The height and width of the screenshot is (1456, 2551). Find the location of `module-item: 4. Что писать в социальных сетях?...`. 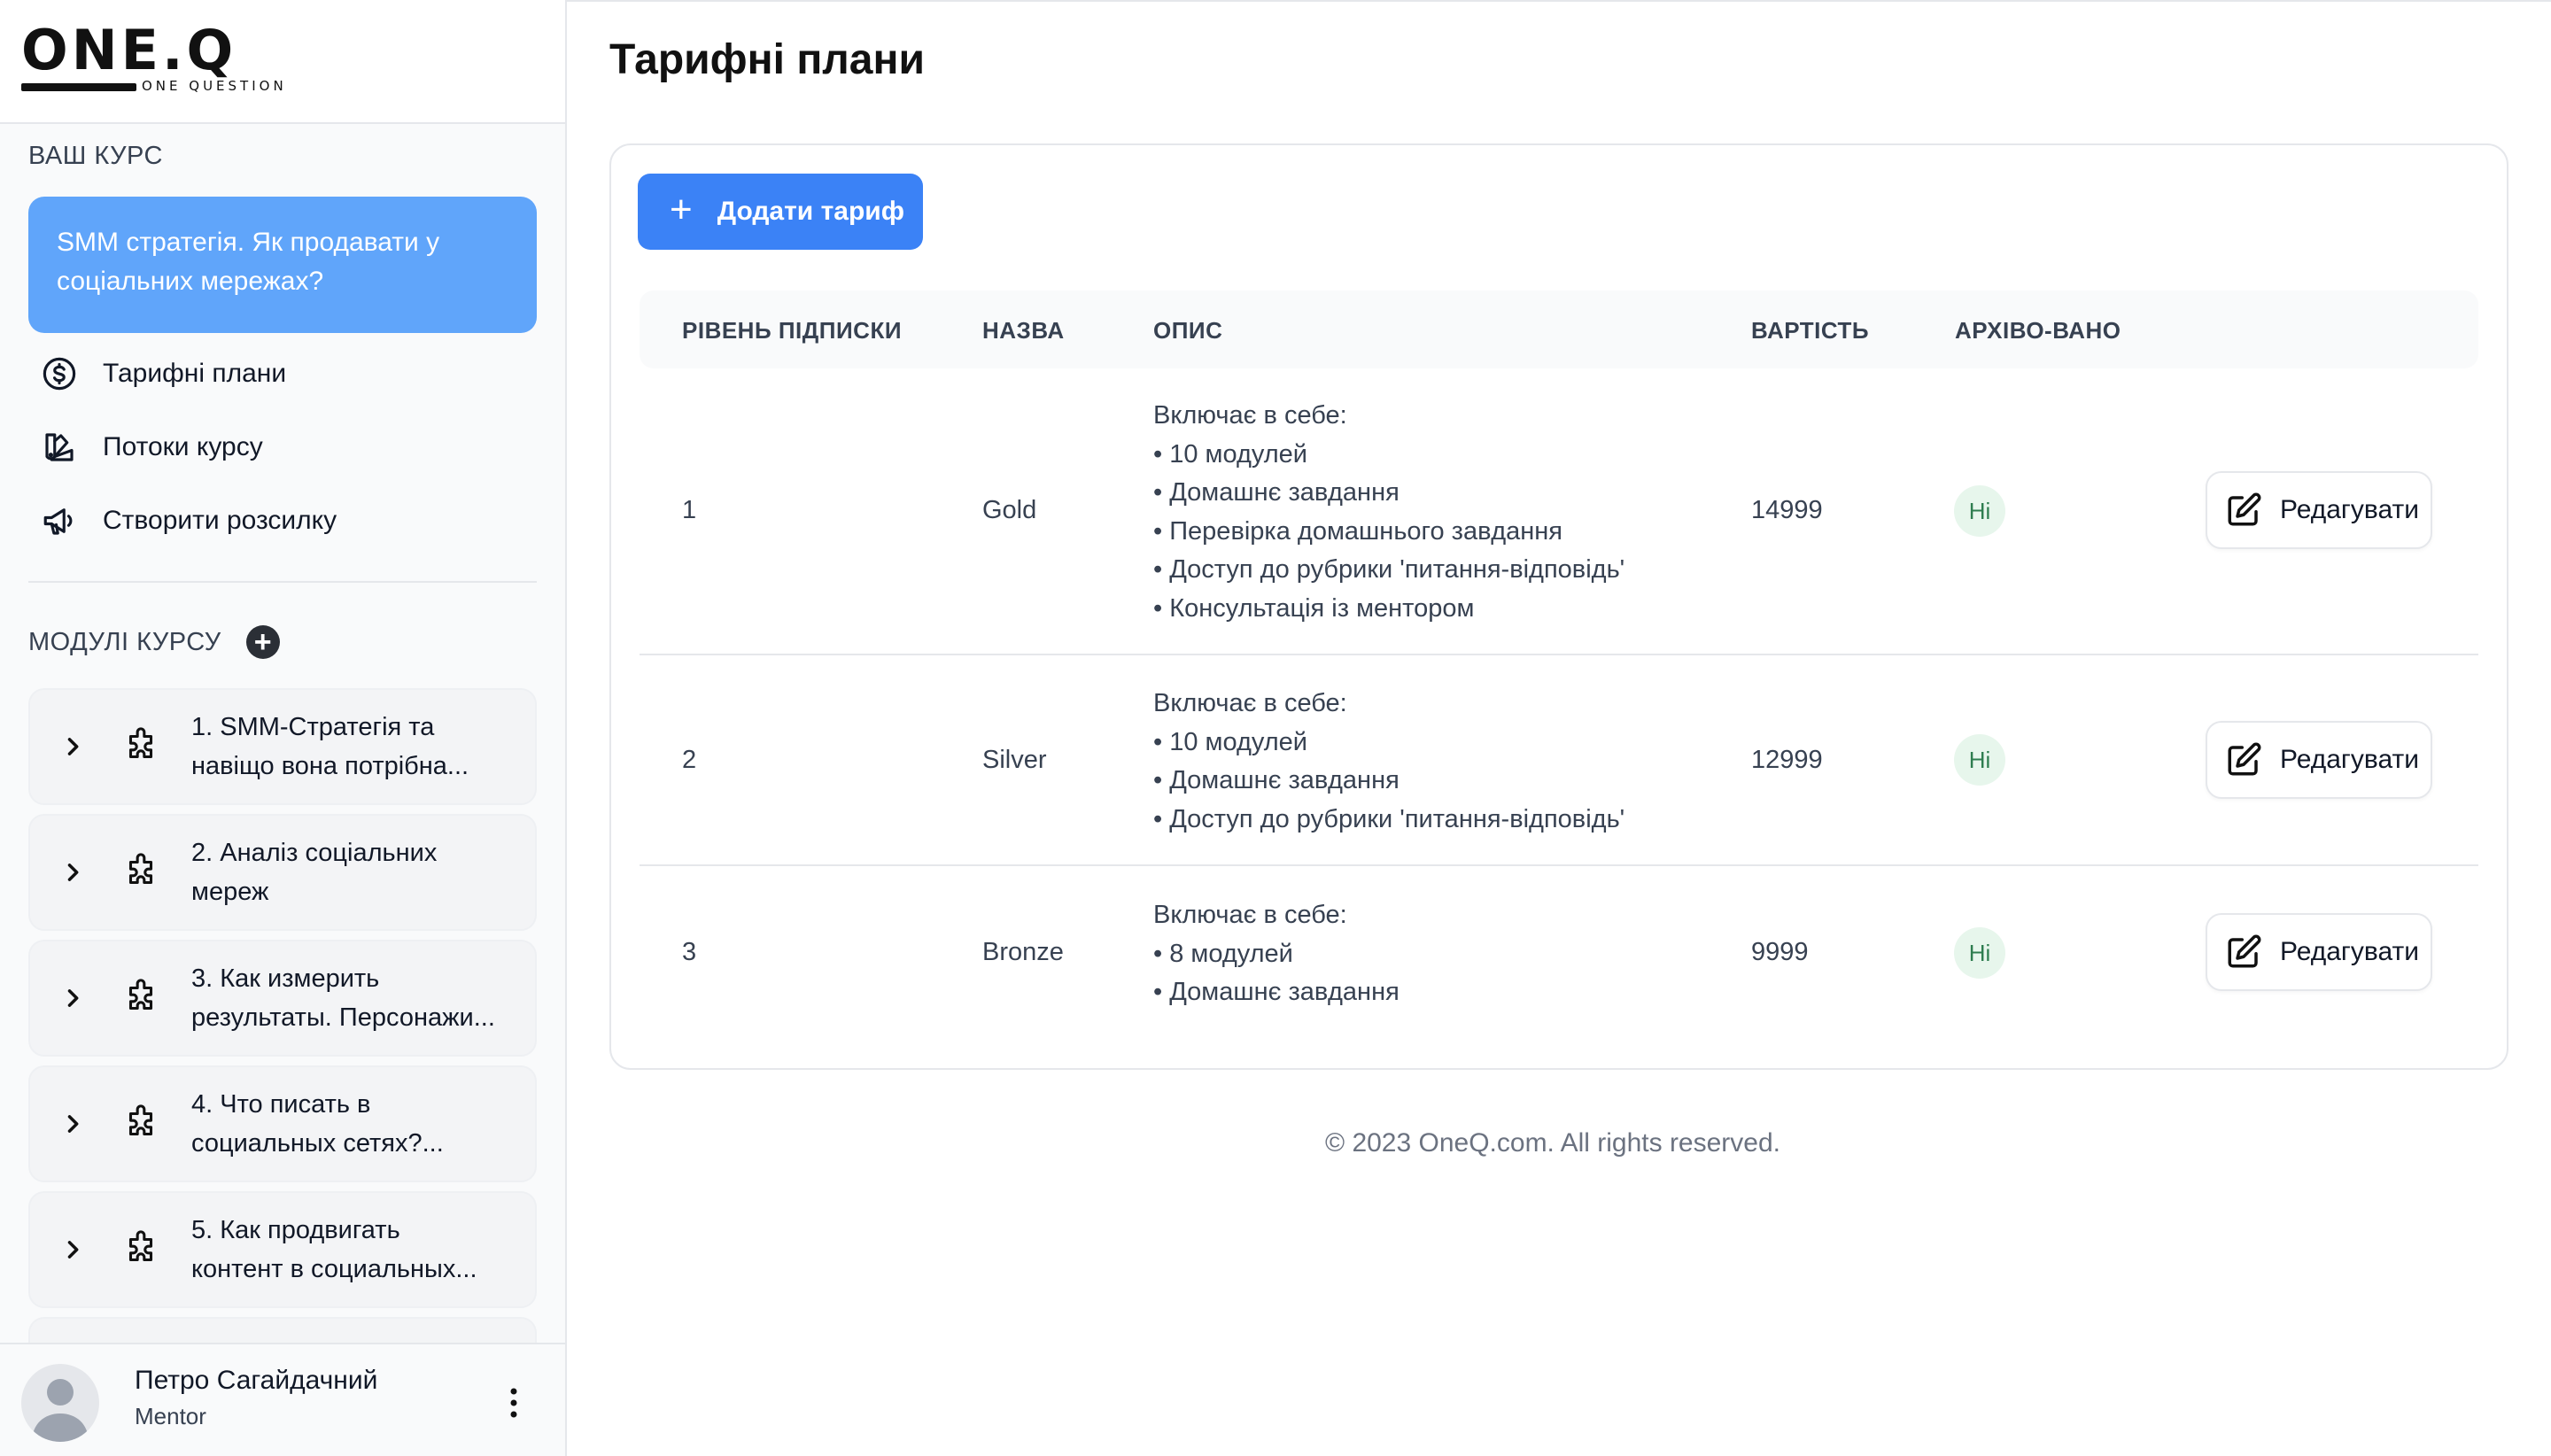

module-item: 4. Что писать в социальных сетях?... is located at coordinates (282, 1123).